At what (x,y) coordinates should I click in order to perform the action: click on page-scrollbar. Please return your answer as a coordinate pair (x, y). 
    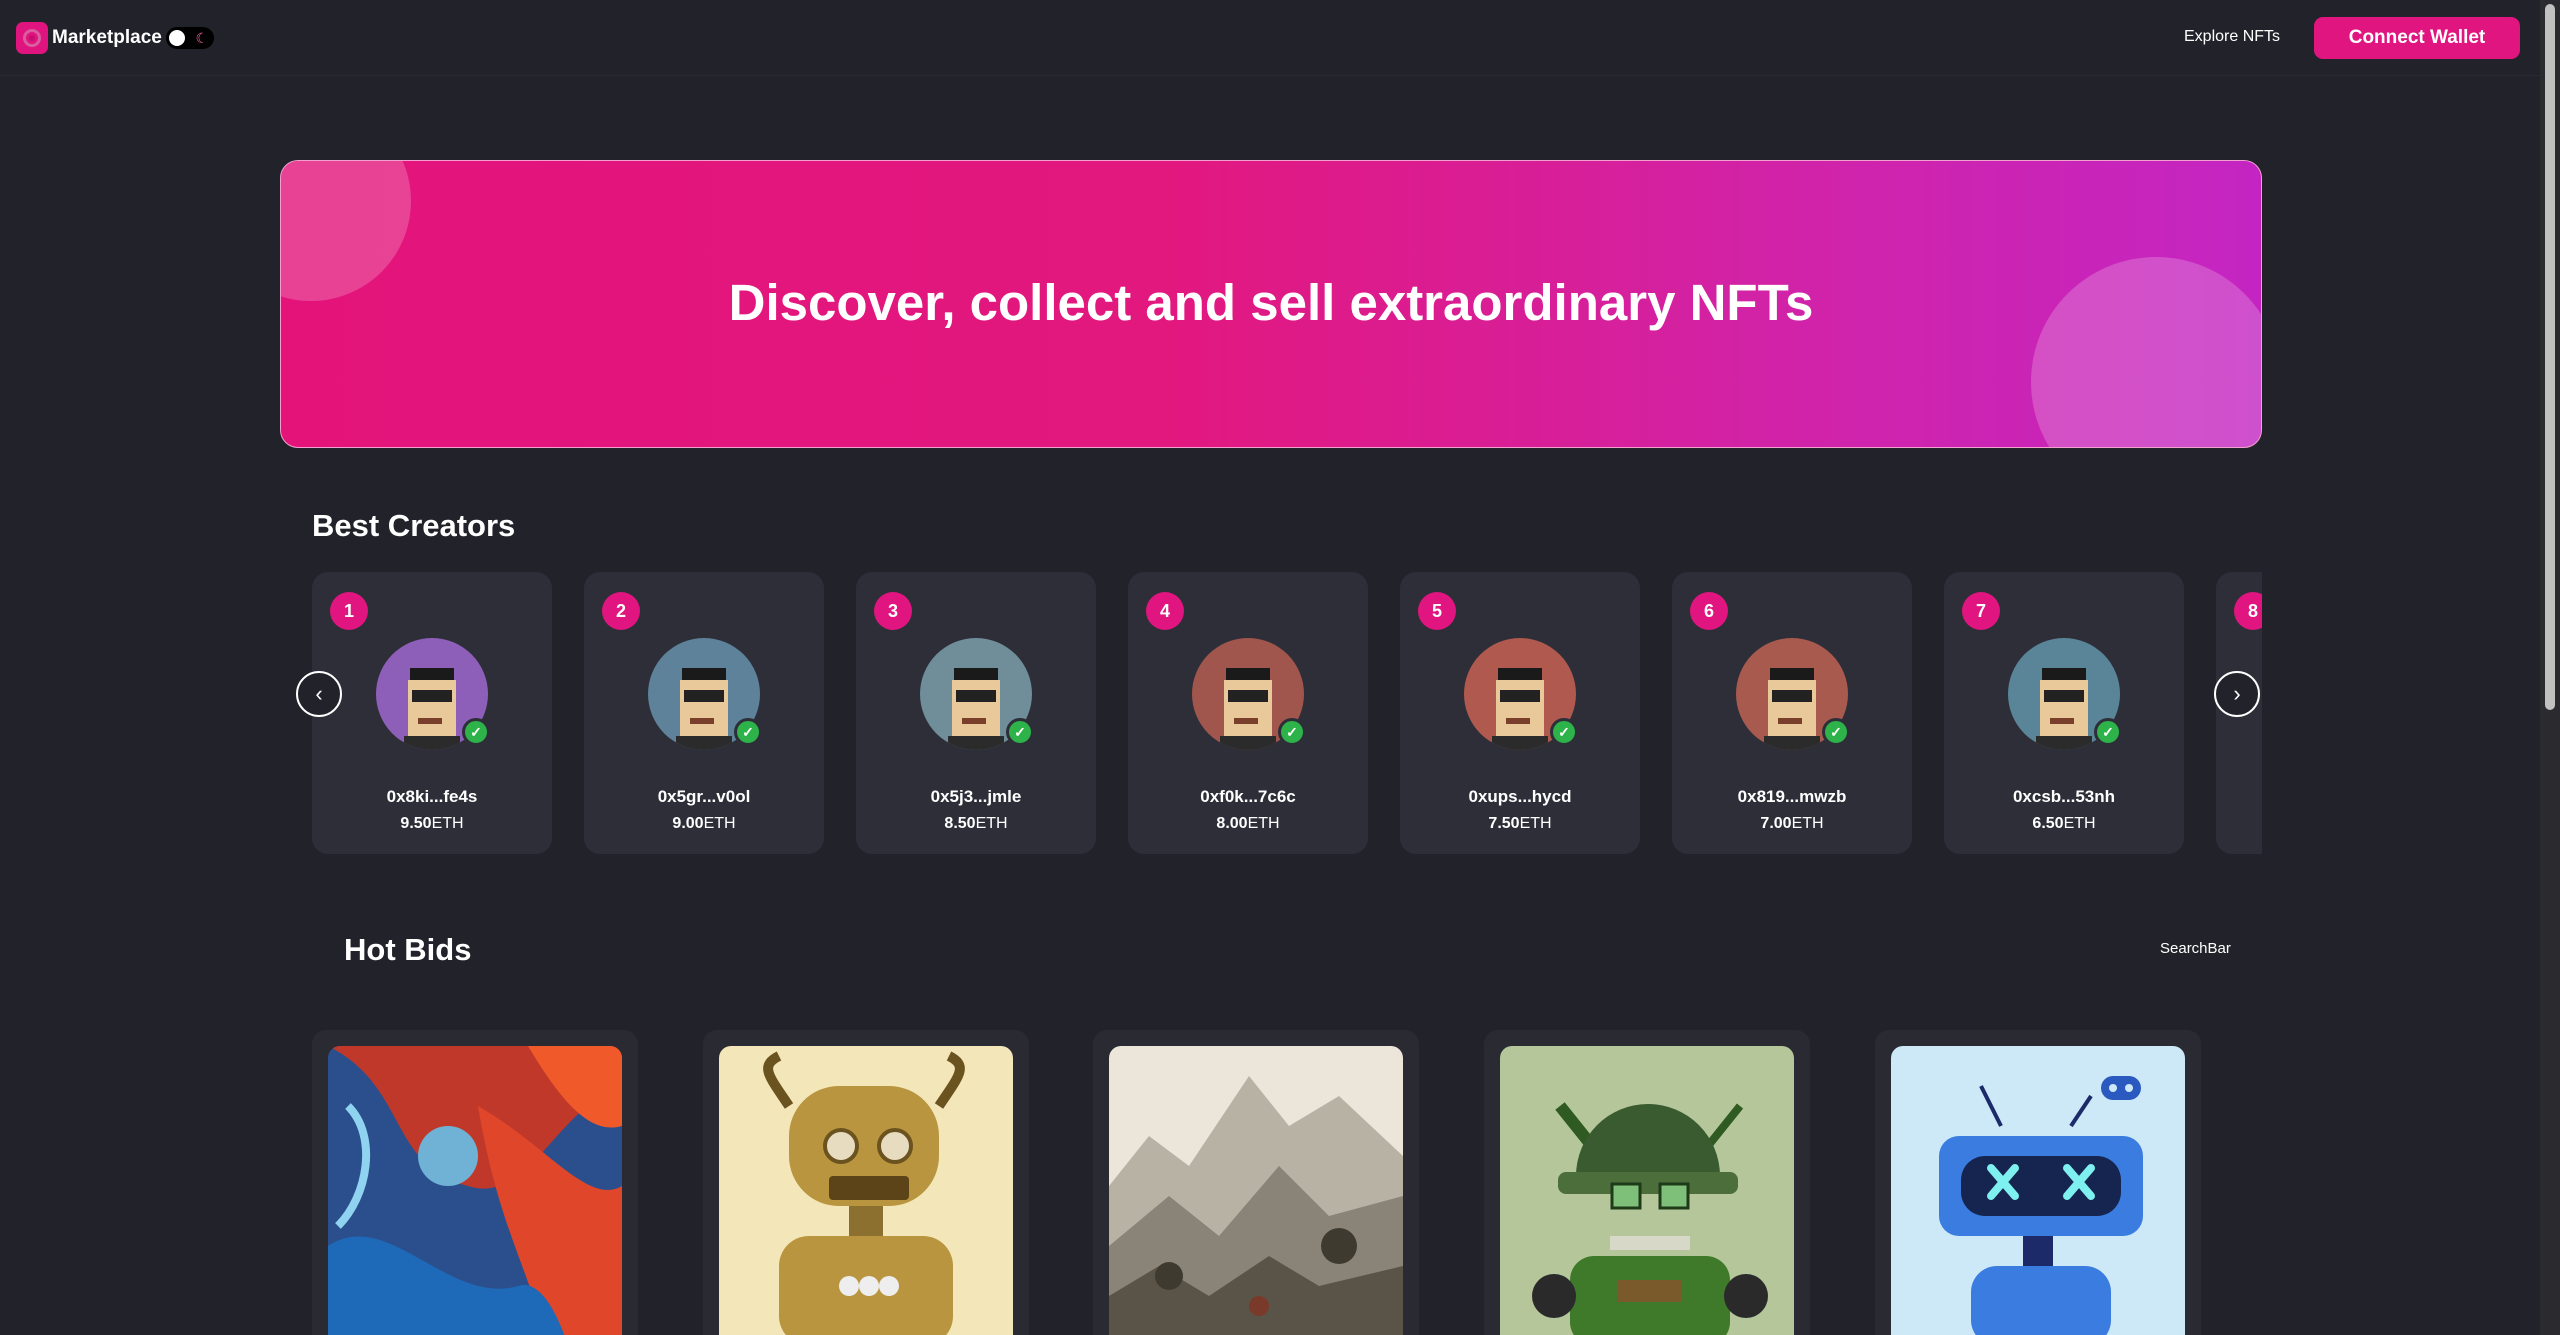
    Looking at the image, I should click on (2550, 667).